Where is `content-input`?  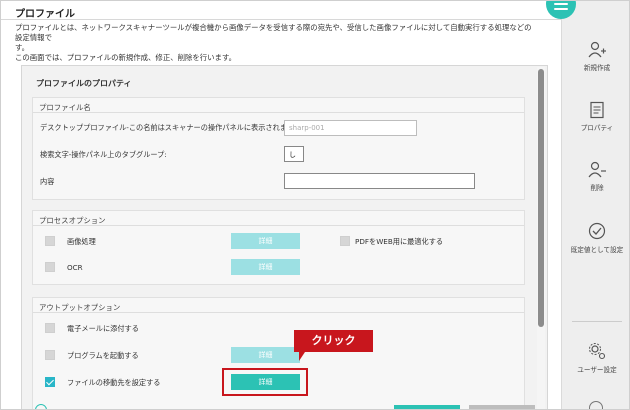
content-input is located at coordinates (379, 181).